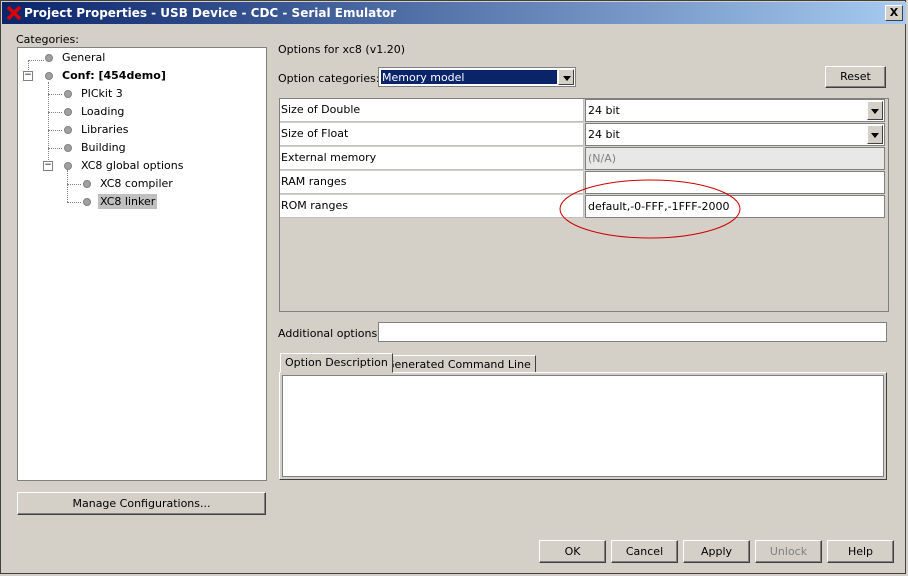 This screenshot has width=908, height=576. I want to click on tree-item-libraries: Libraries, so click(105, 129).